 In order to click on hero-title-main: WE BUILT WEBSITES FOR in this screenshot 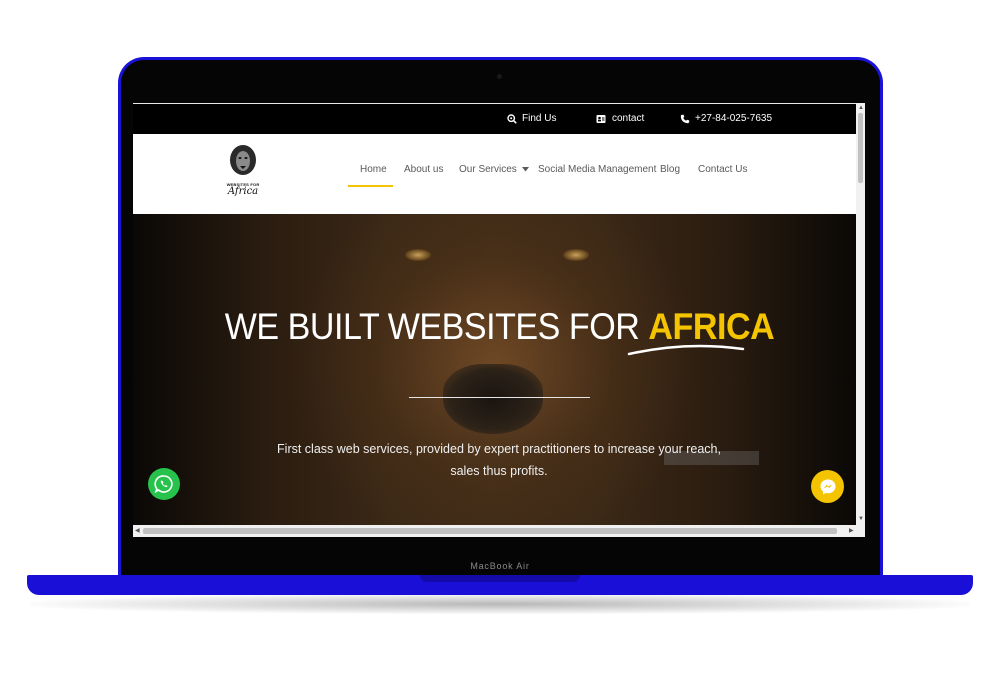, I will do `click(436, 326)`.